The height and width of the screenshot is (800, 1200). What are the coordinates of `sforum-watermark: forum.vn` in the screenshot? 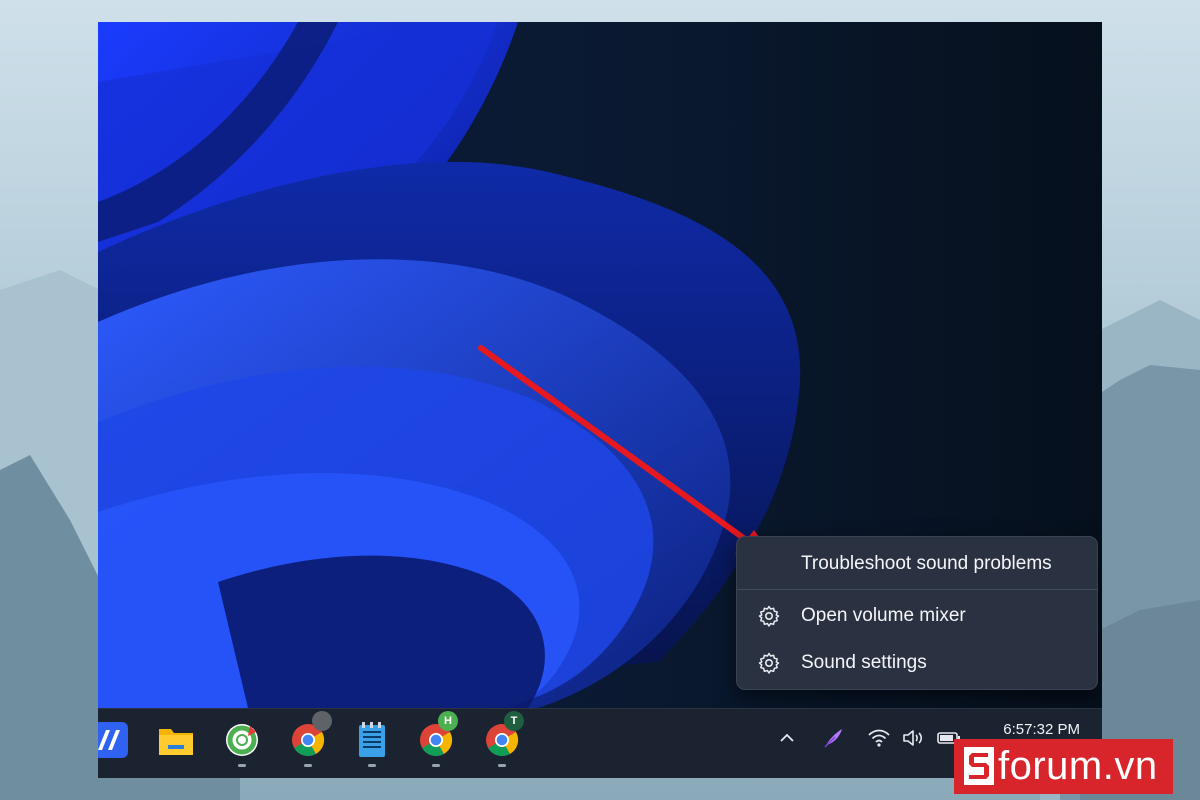 It's located at (1063, 766).